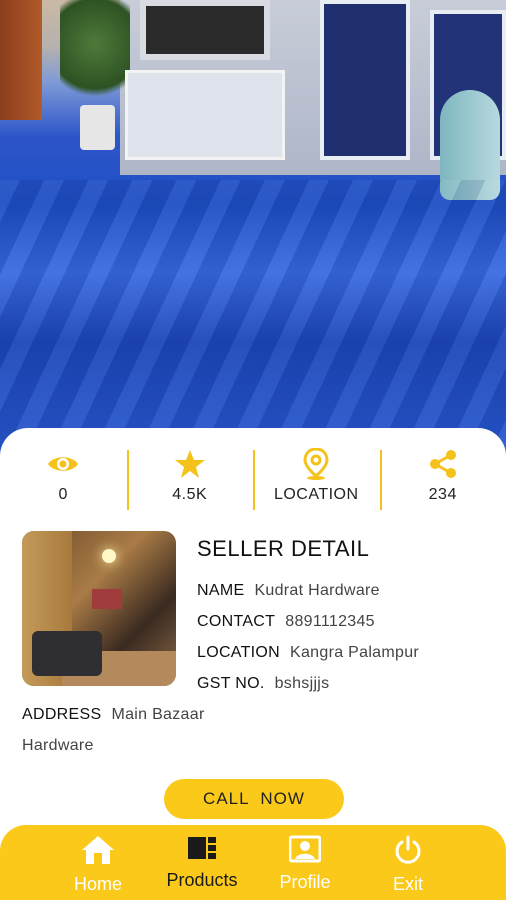 This screenshot has width=506, height=900. What do you see at coordinates (231, 683) in the screenshot?
I see `seller-gst-label: GST NO.` at bounding box center [231, 683].